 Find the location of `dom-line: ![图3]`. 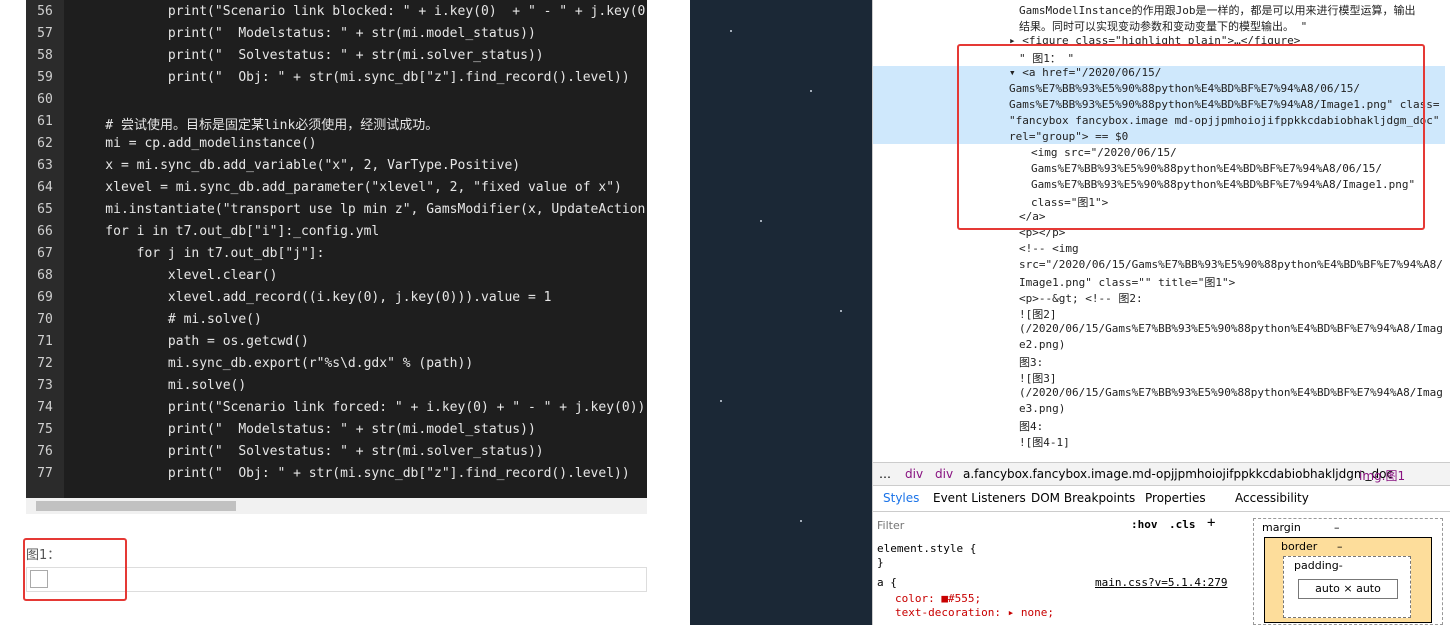

dom-line: ![图3] is located at coordinates (1038, 378).